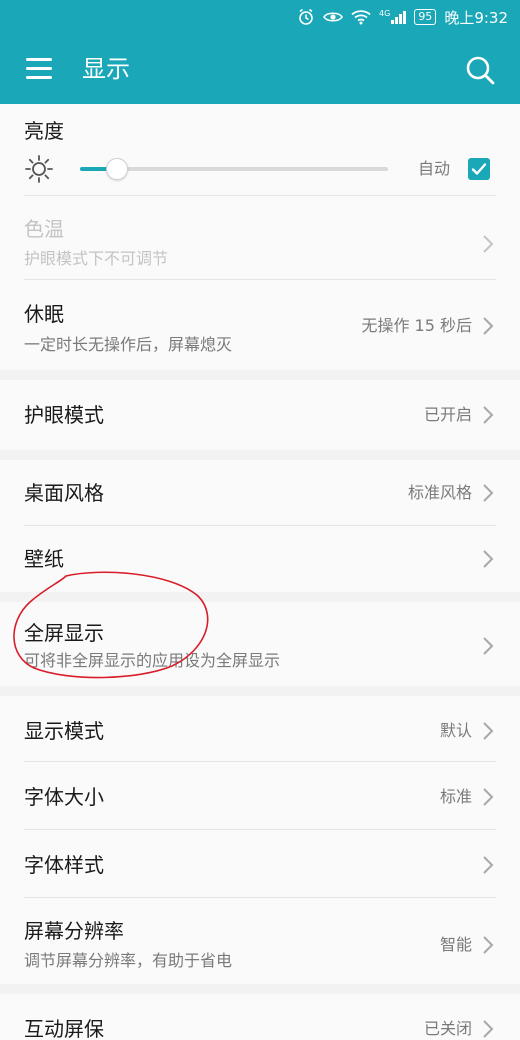  I want to click on screen-resolution-subtitle: 调节屏幕分辨率，有助于省电, so click(128, 960).